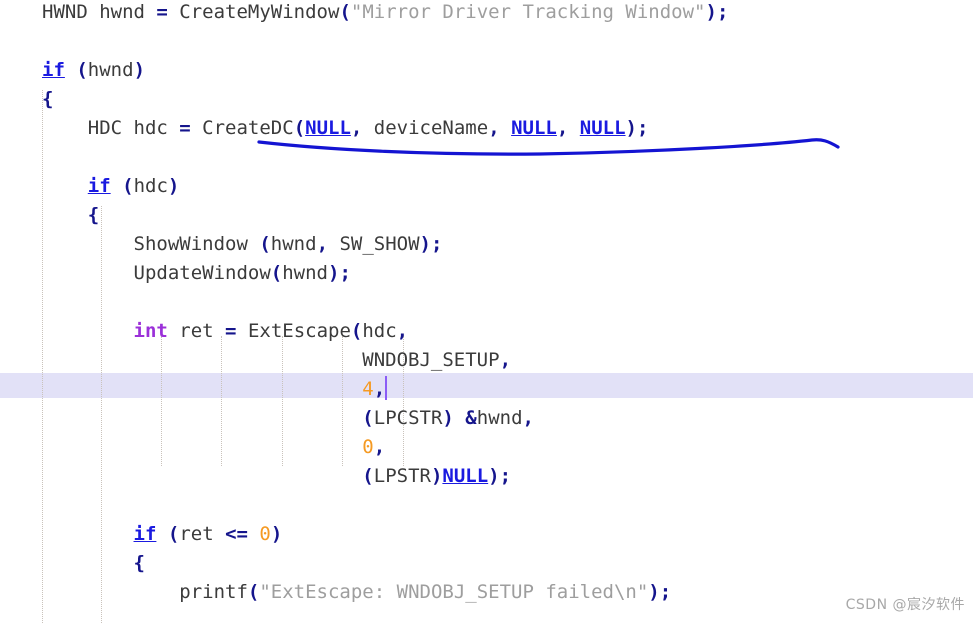 The image size is (973, 623). I want to click on code-line-8: {, so click(49, 215).